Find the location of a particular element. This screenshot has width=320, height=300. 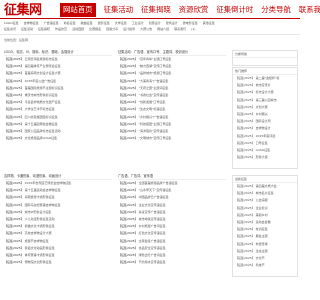

sidebar-item: 【征集2025】生态主题 is located at coordinates (265, 251).